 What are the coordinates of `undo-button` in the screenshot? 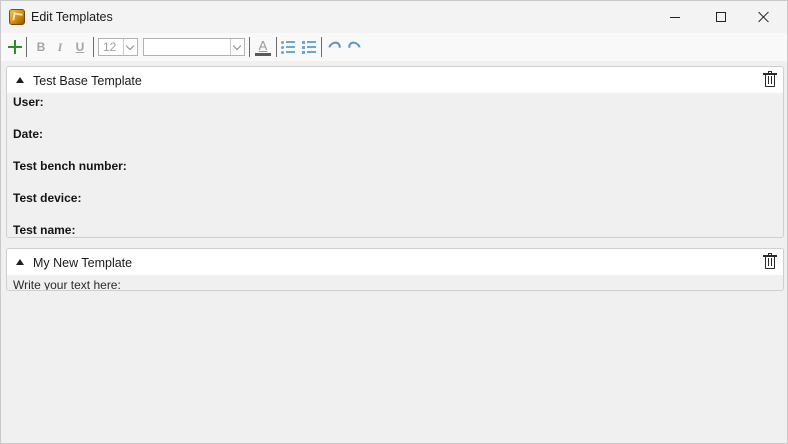 It's located at (334, 47).